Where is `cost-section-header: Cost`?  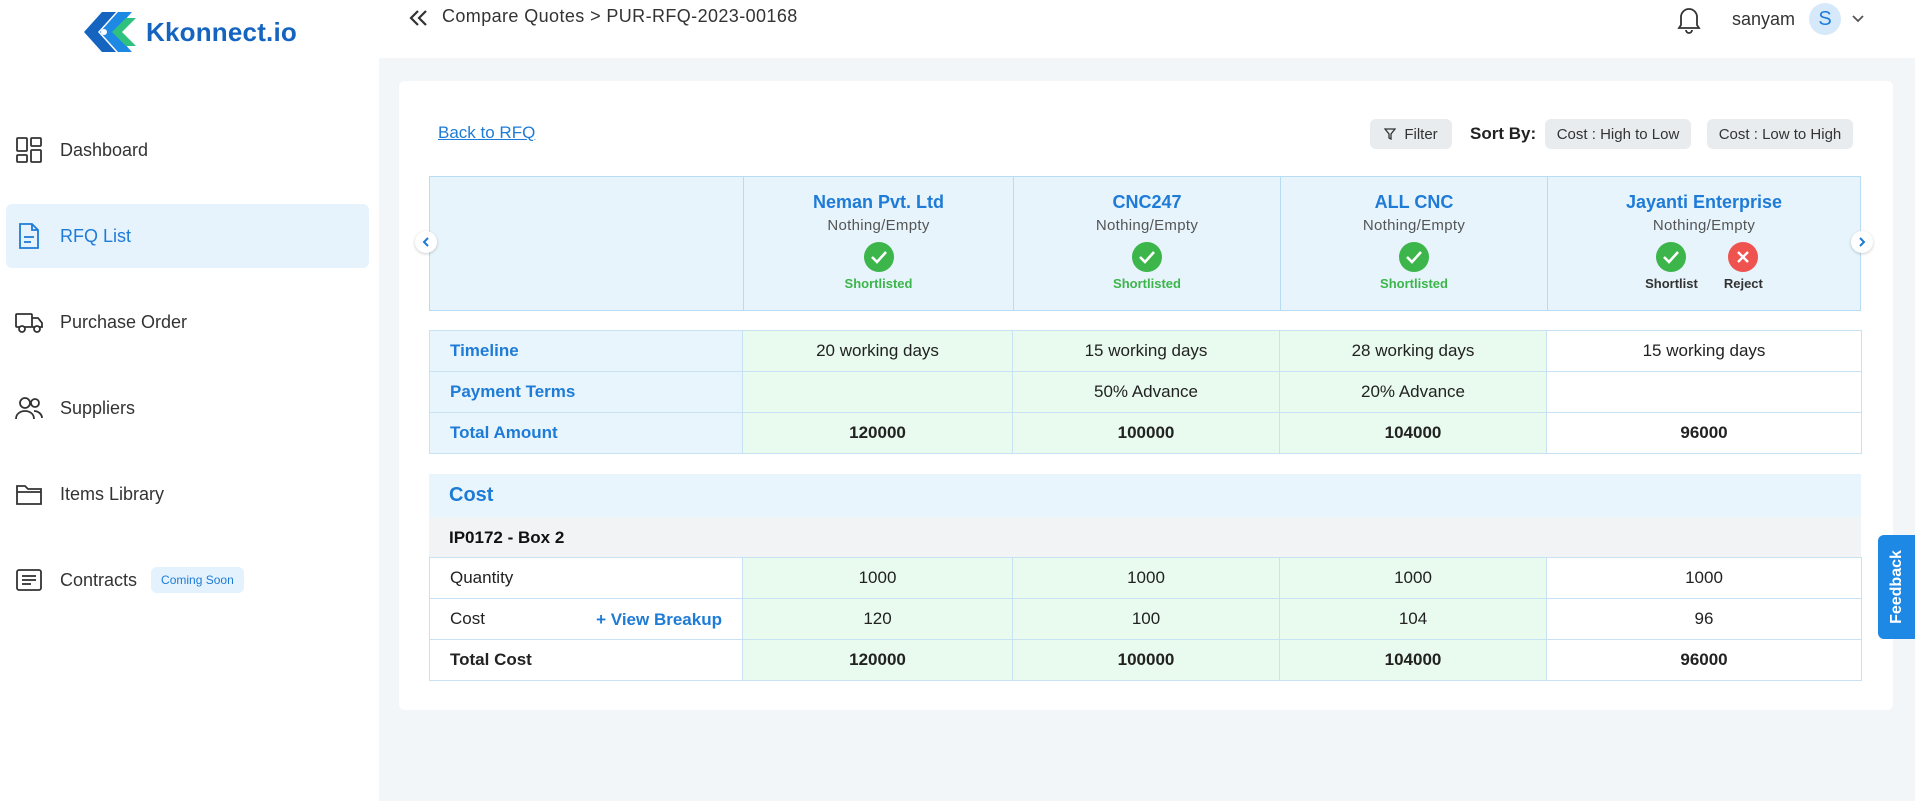 cost-section-header: Cost is located at coordinates (1145, 495).